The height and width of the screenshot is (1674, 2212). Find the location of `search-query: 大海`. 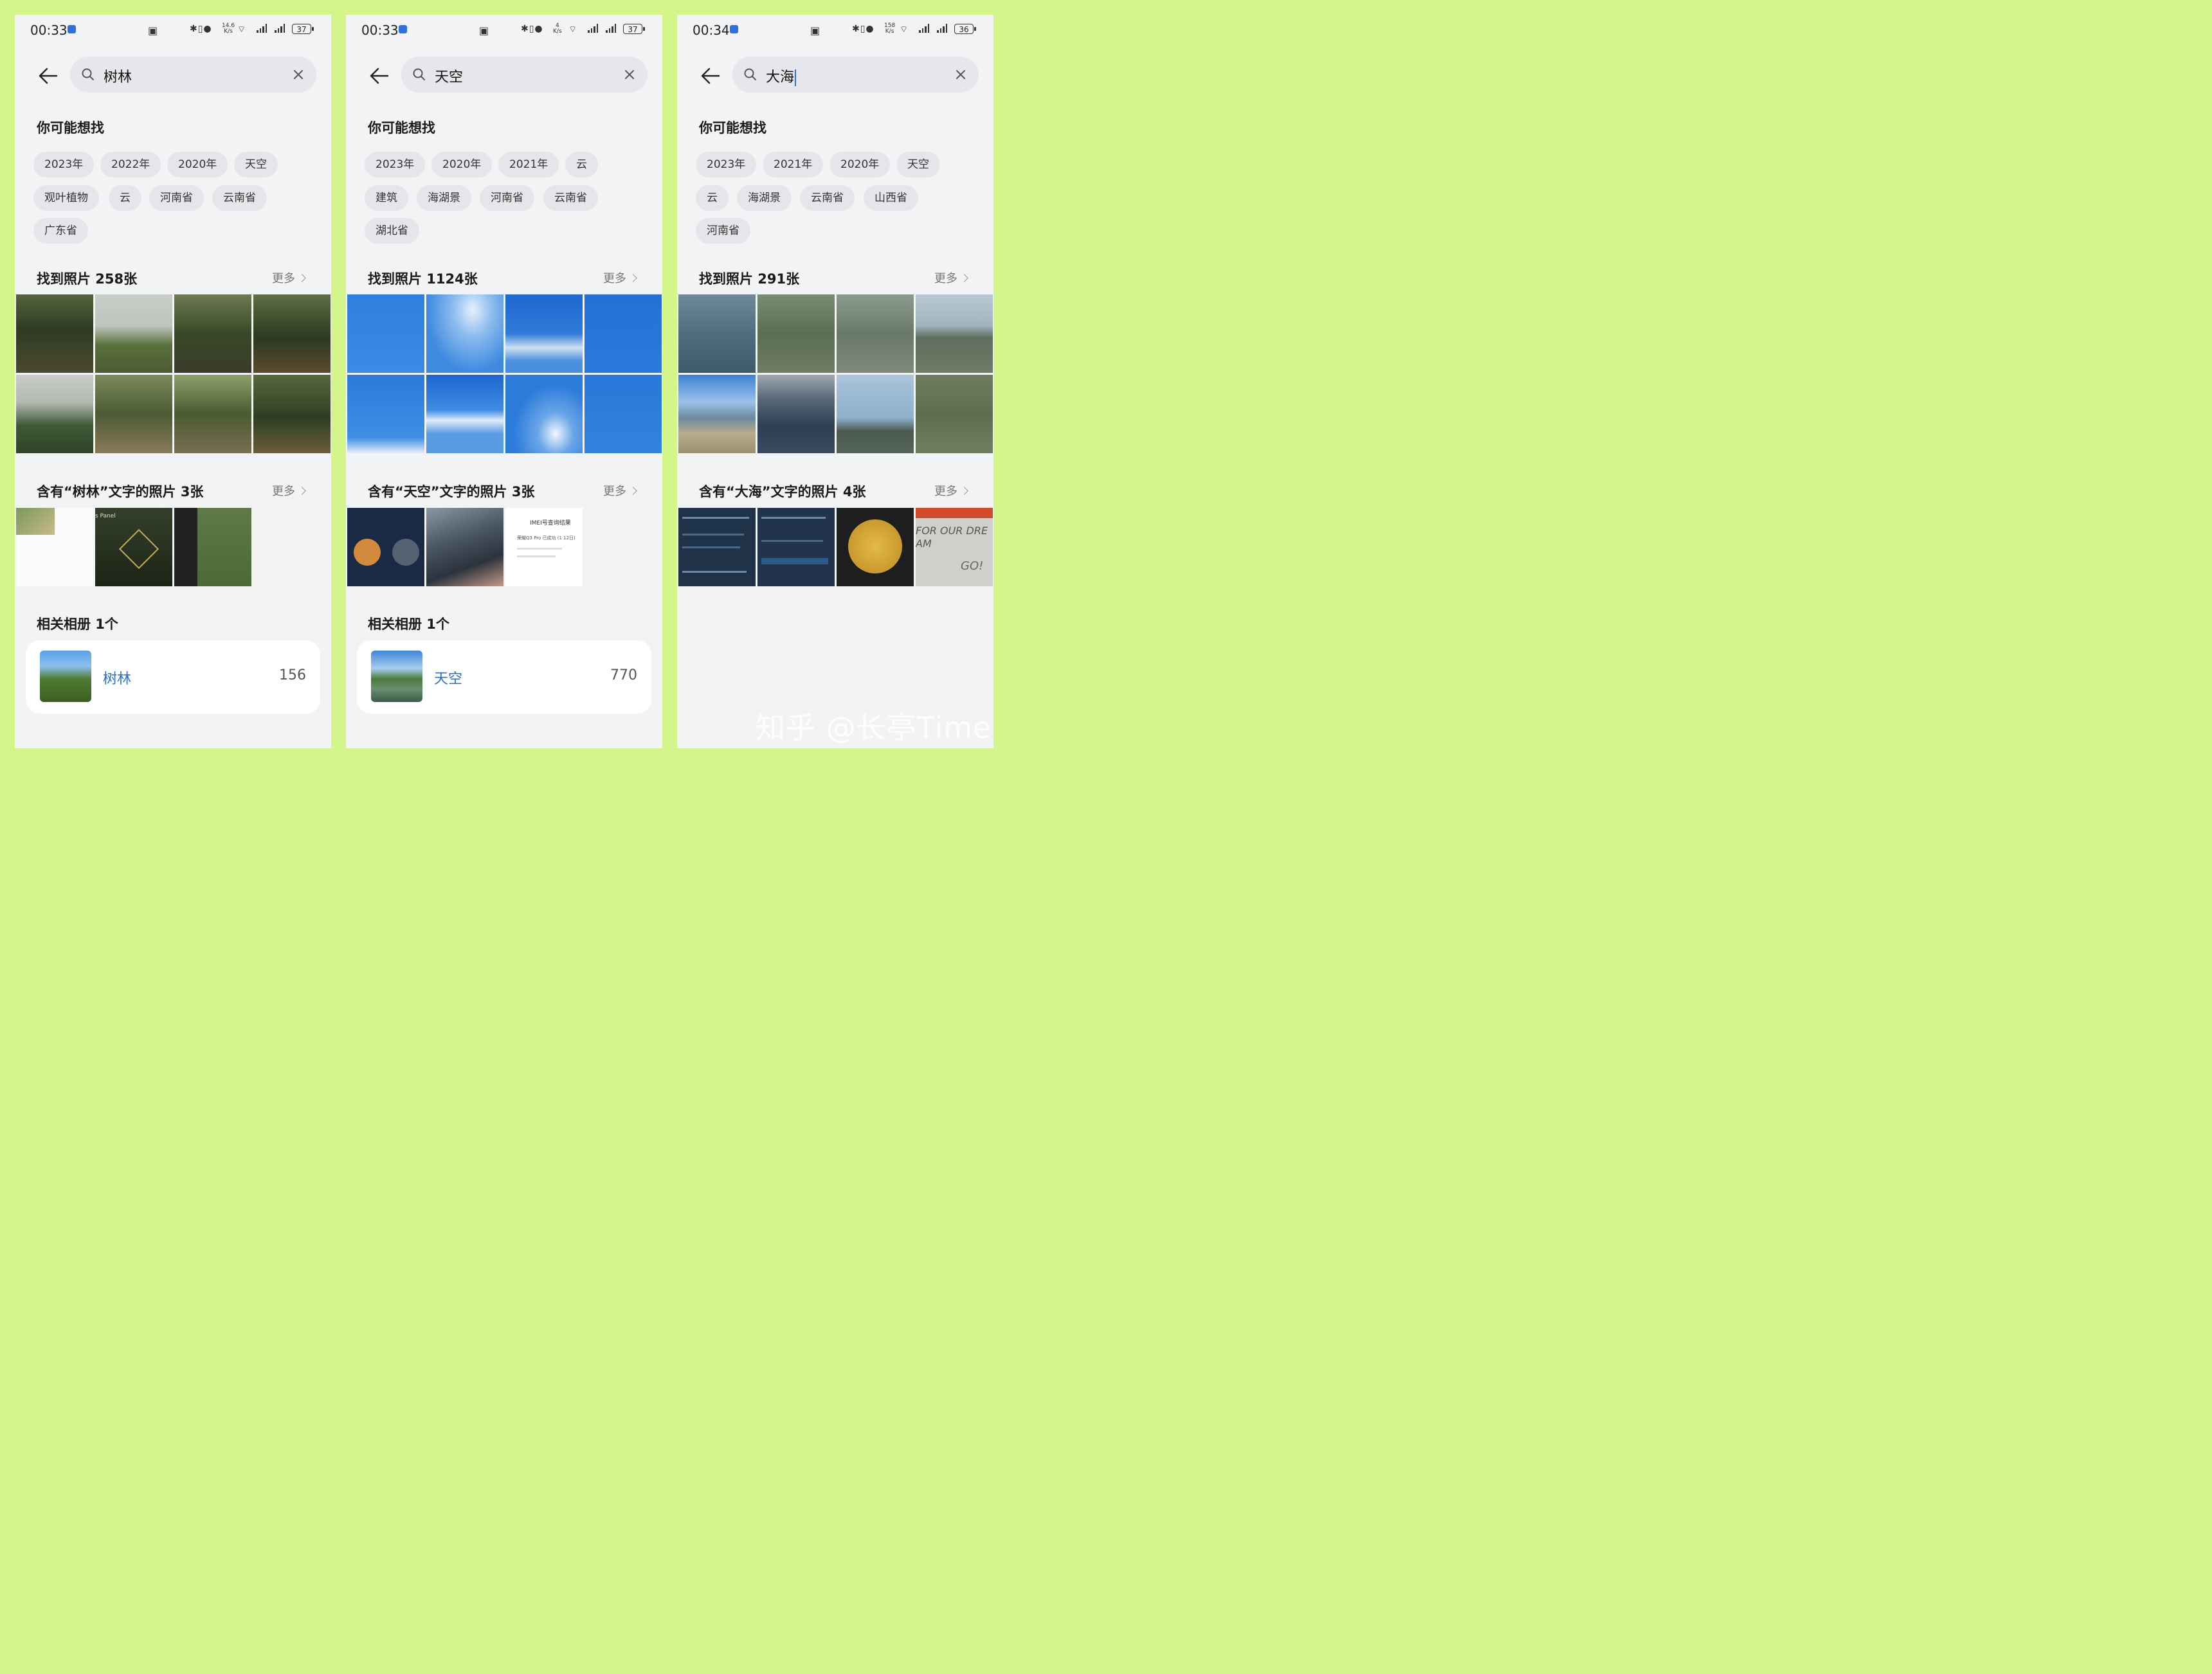

search-query: 大海 is located at coordinates (781, 76).